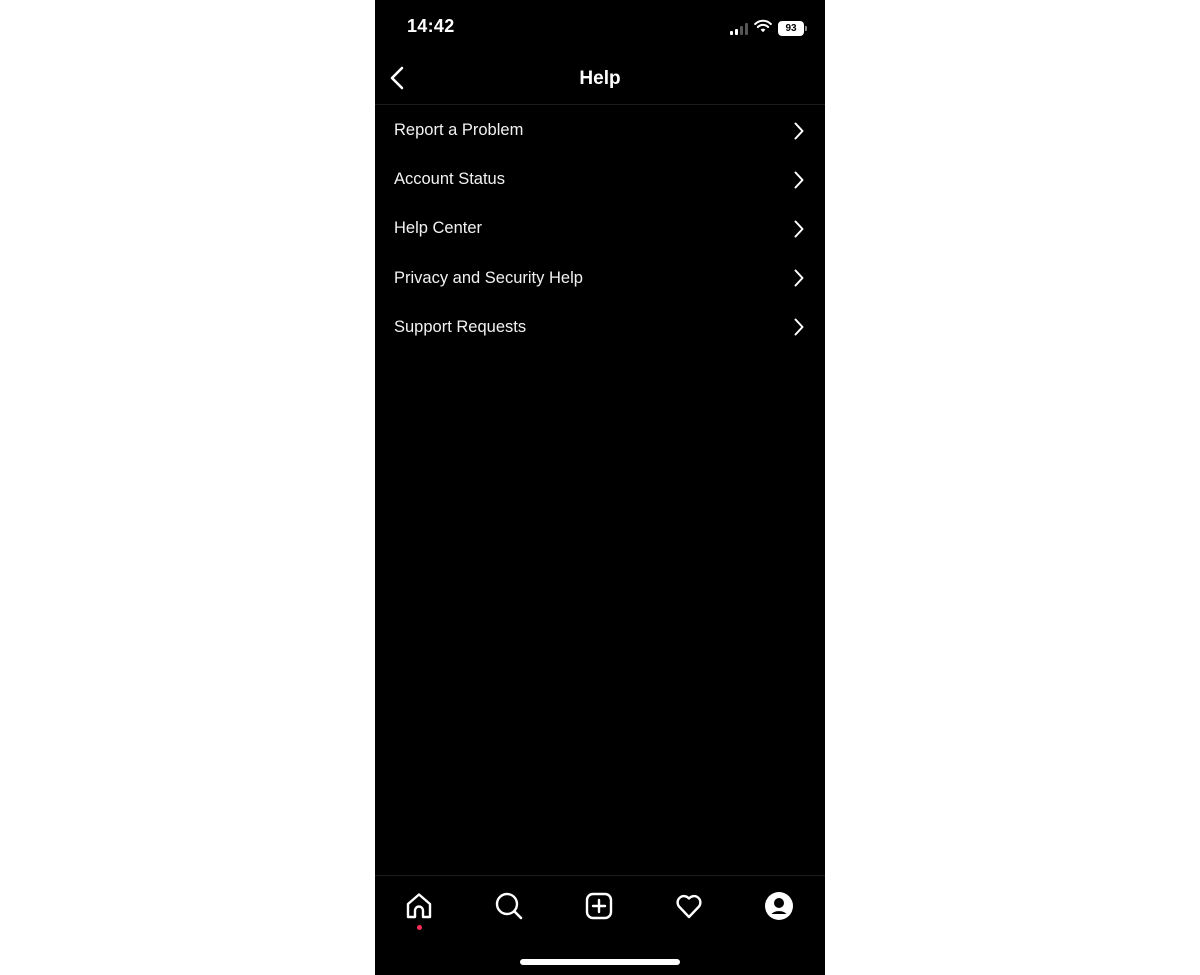  I want to click on heart-icon, so click(689, 908).